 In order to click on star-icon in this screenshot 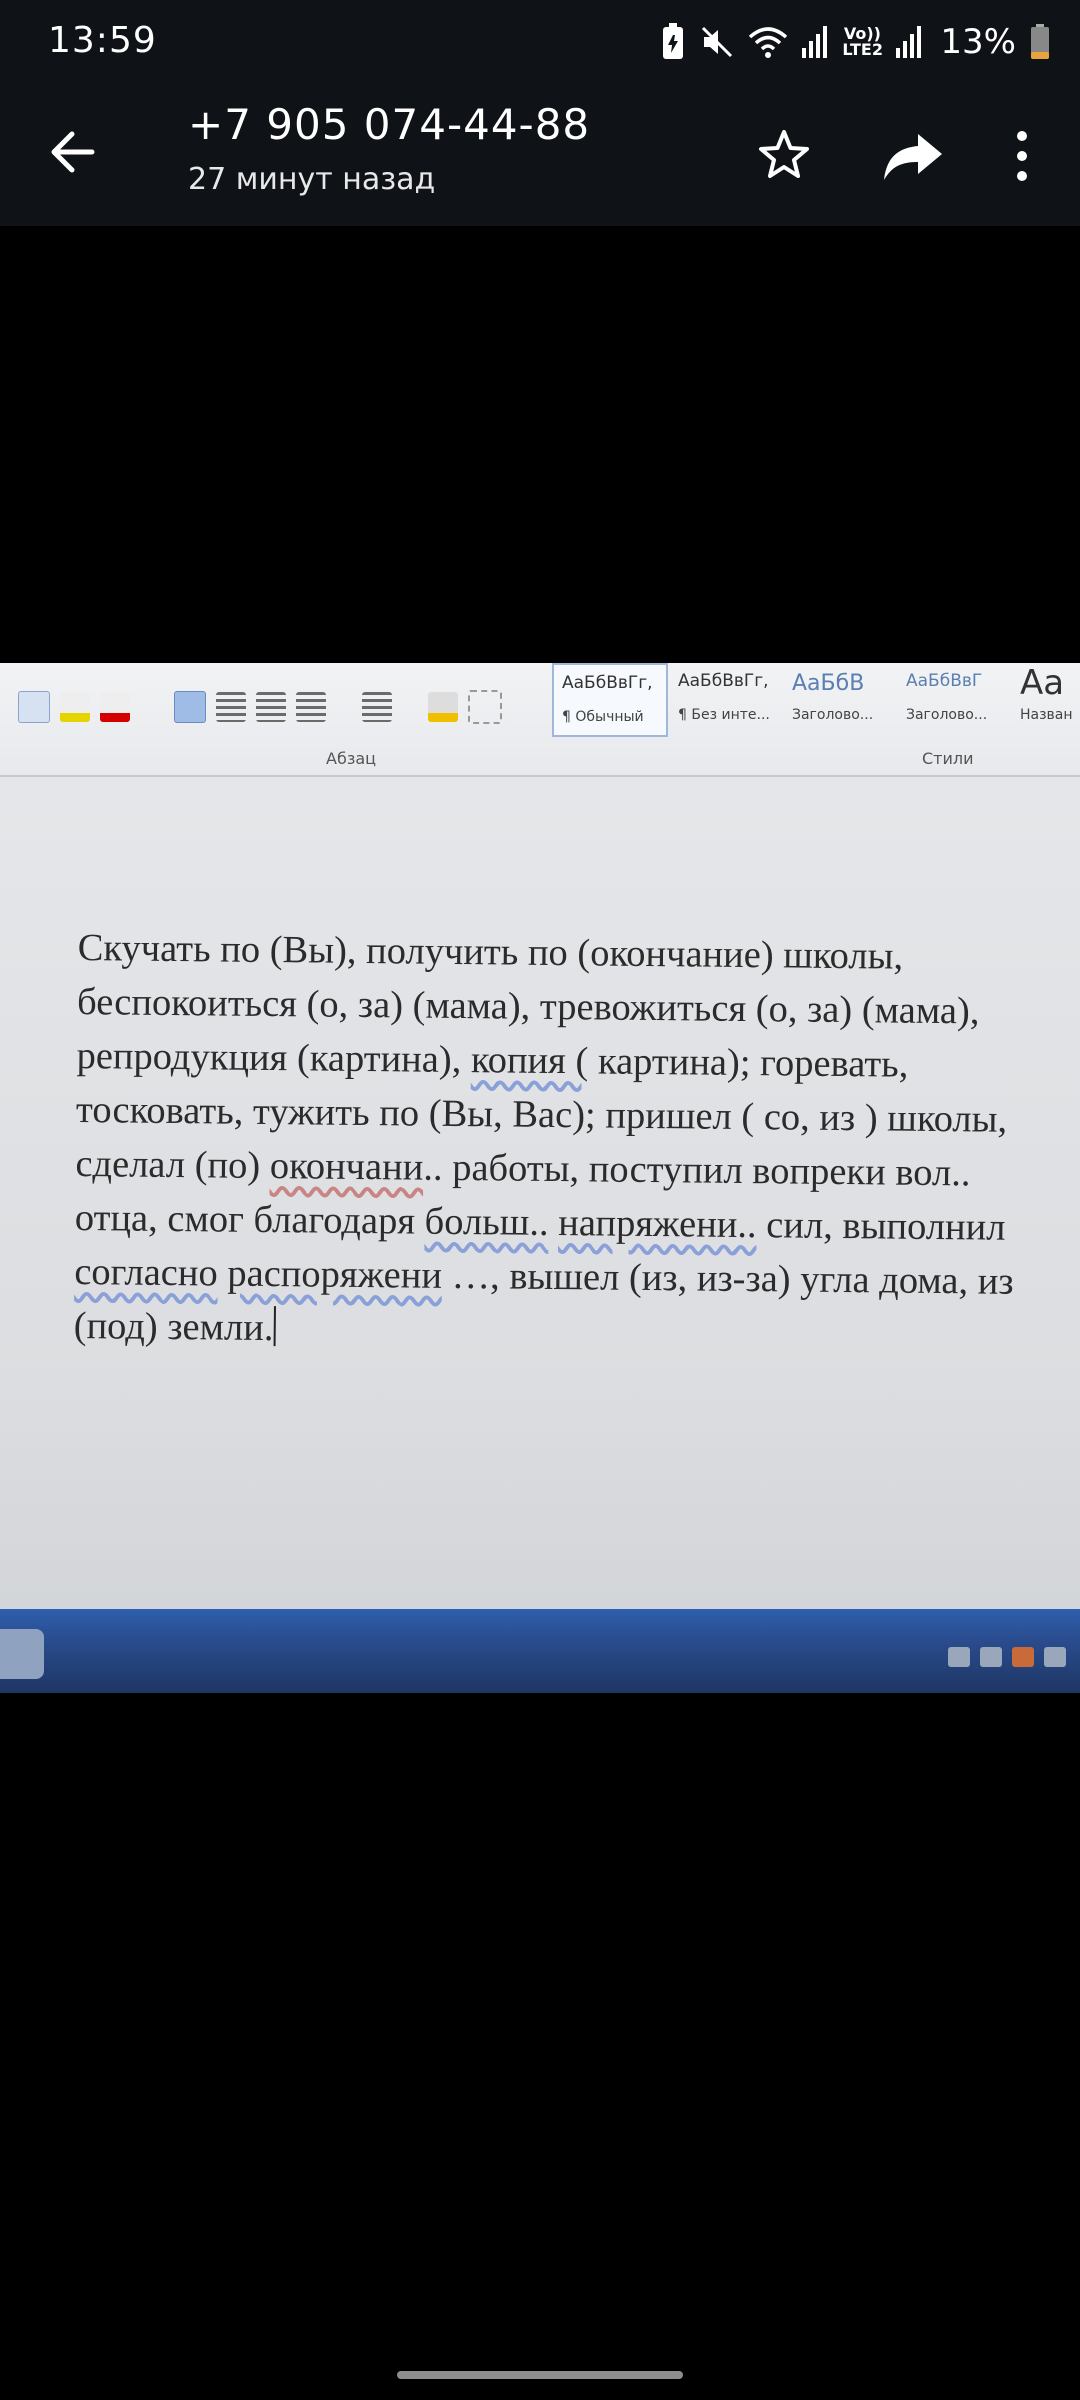, I will do `click(784, 154)`.